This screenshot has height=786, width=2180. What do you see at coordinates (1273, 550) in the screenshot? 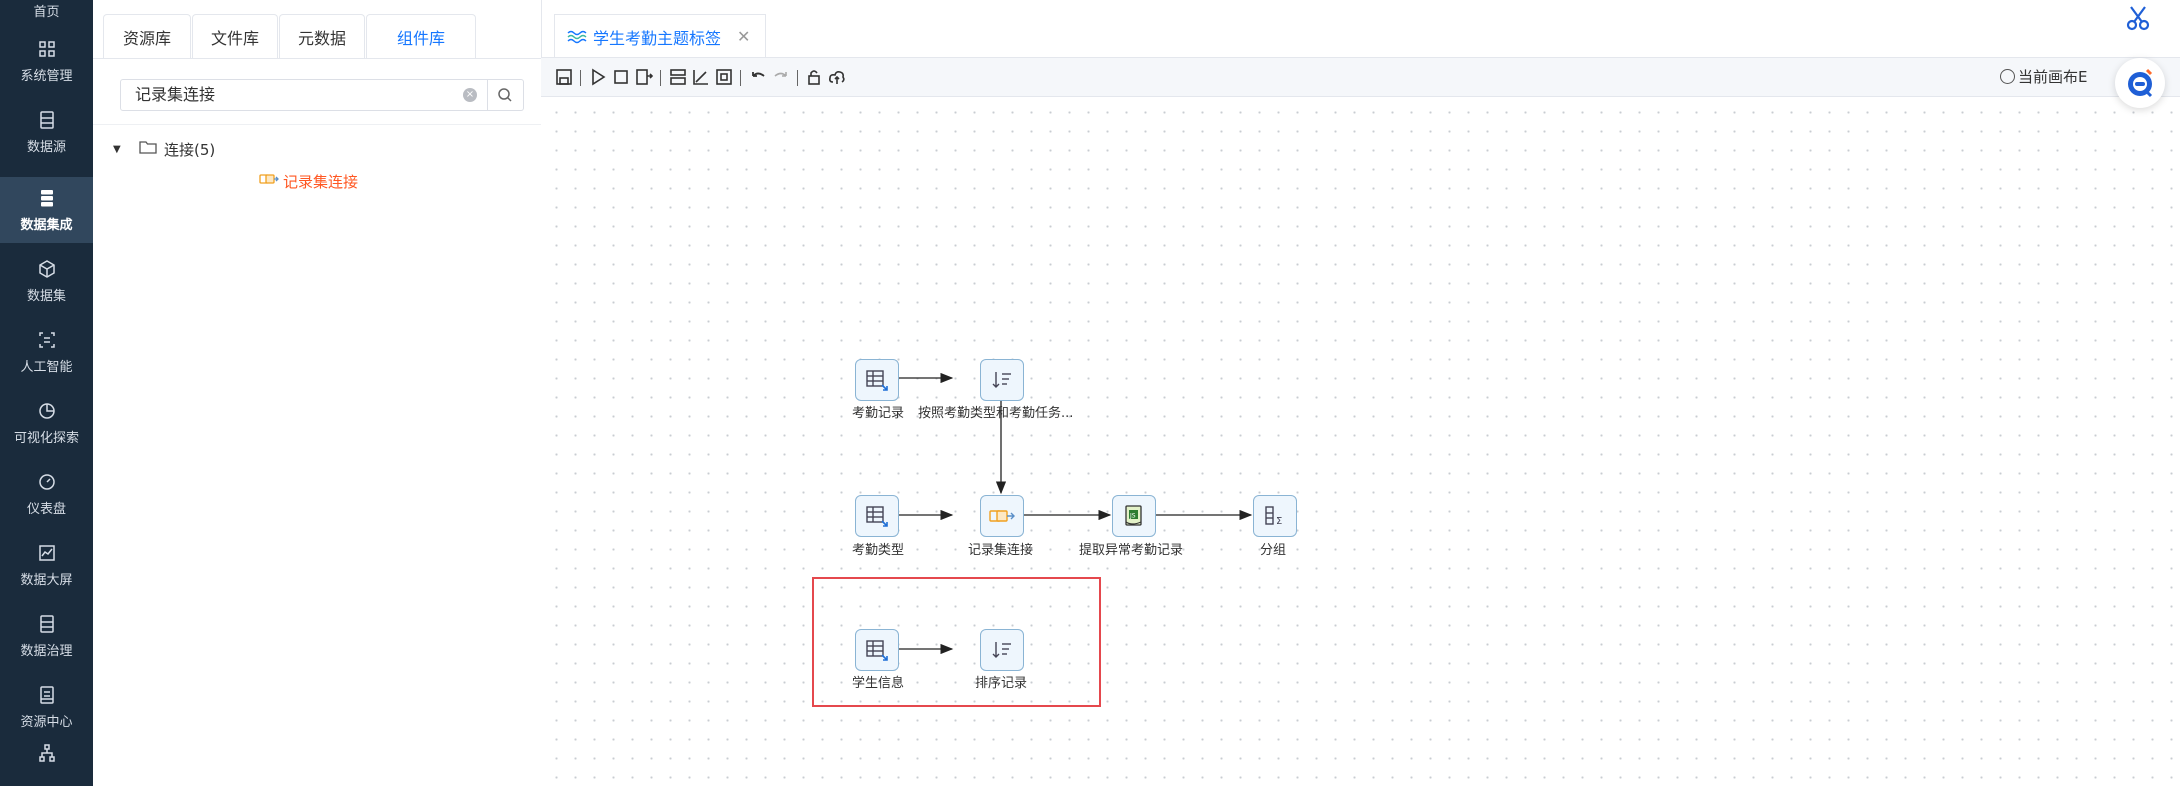
I see `node-label: 分组` at bounding box center [1273, 550].